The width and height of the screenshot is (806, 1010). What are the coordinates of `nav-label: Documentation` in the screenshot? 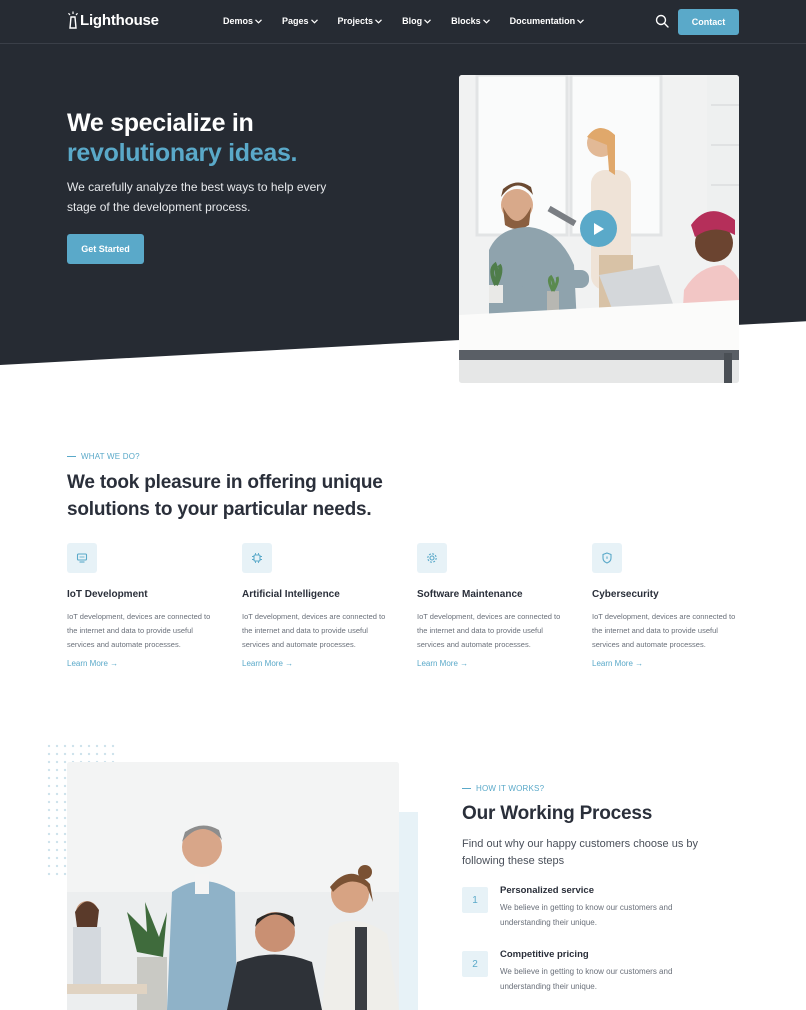 It's located at (542, 21).